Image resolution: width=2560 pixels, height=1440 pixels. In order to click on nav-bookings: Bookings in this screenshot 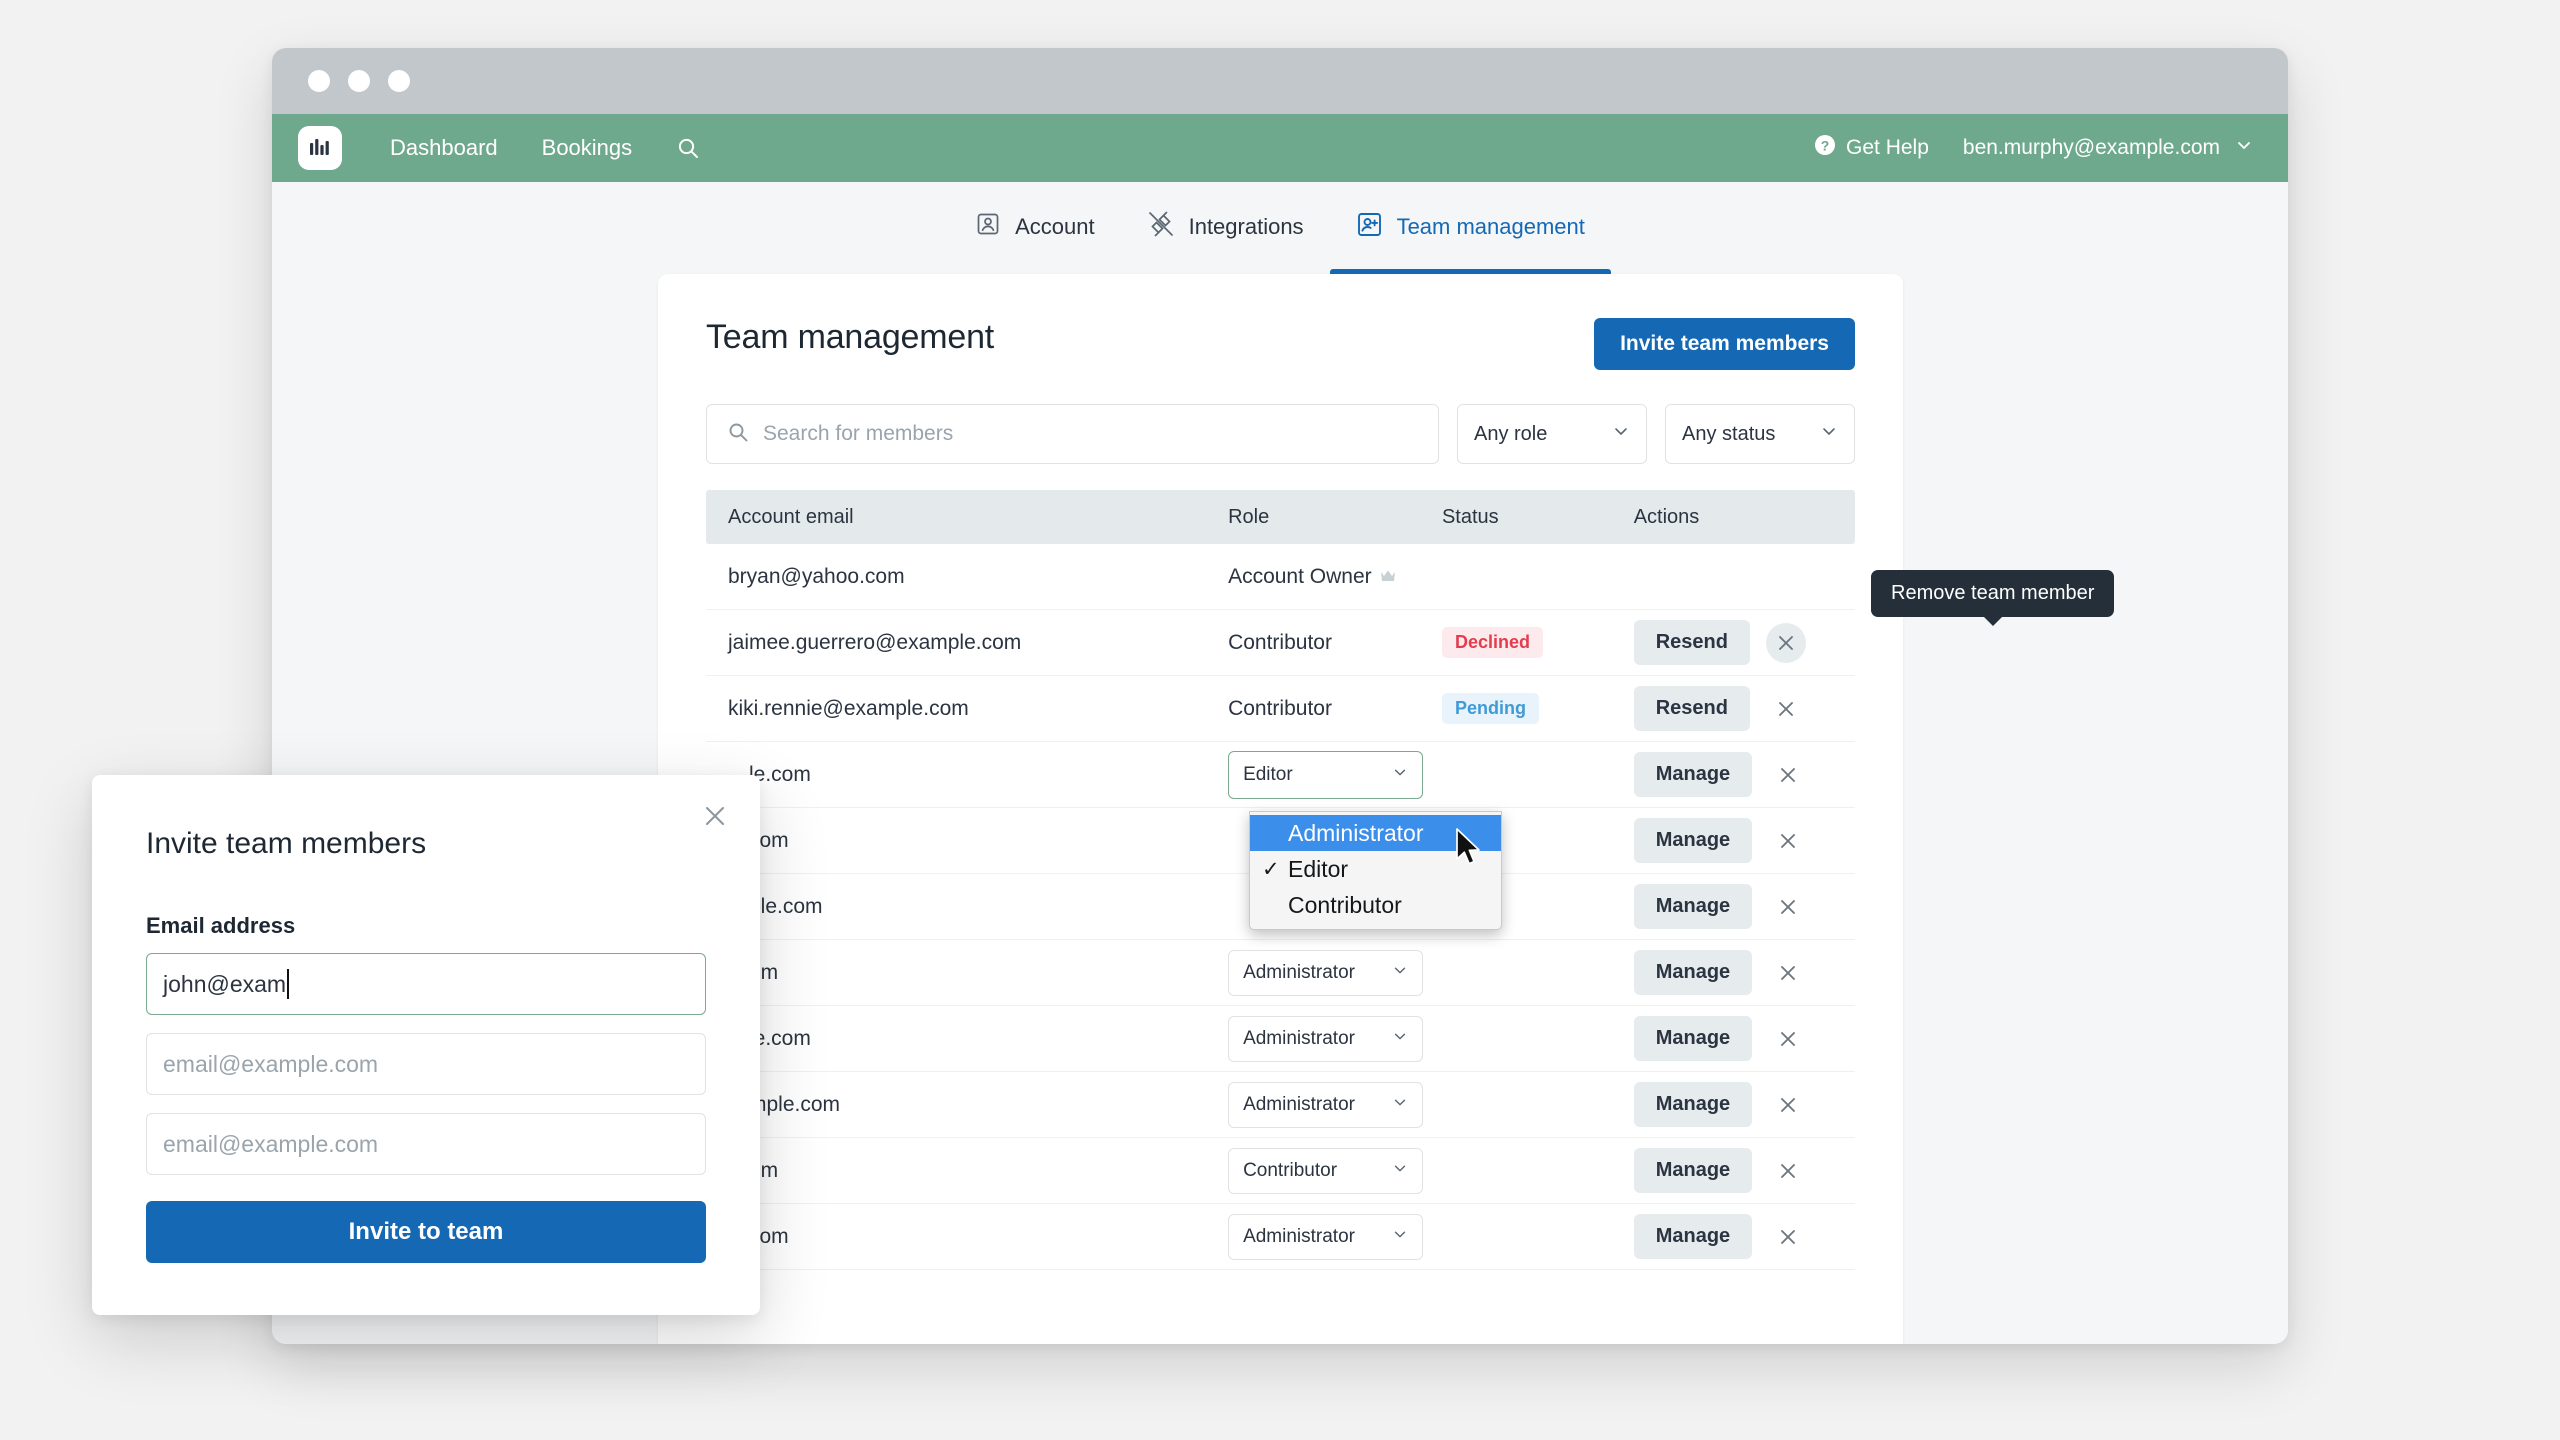, I will do `click(587, 148)`.